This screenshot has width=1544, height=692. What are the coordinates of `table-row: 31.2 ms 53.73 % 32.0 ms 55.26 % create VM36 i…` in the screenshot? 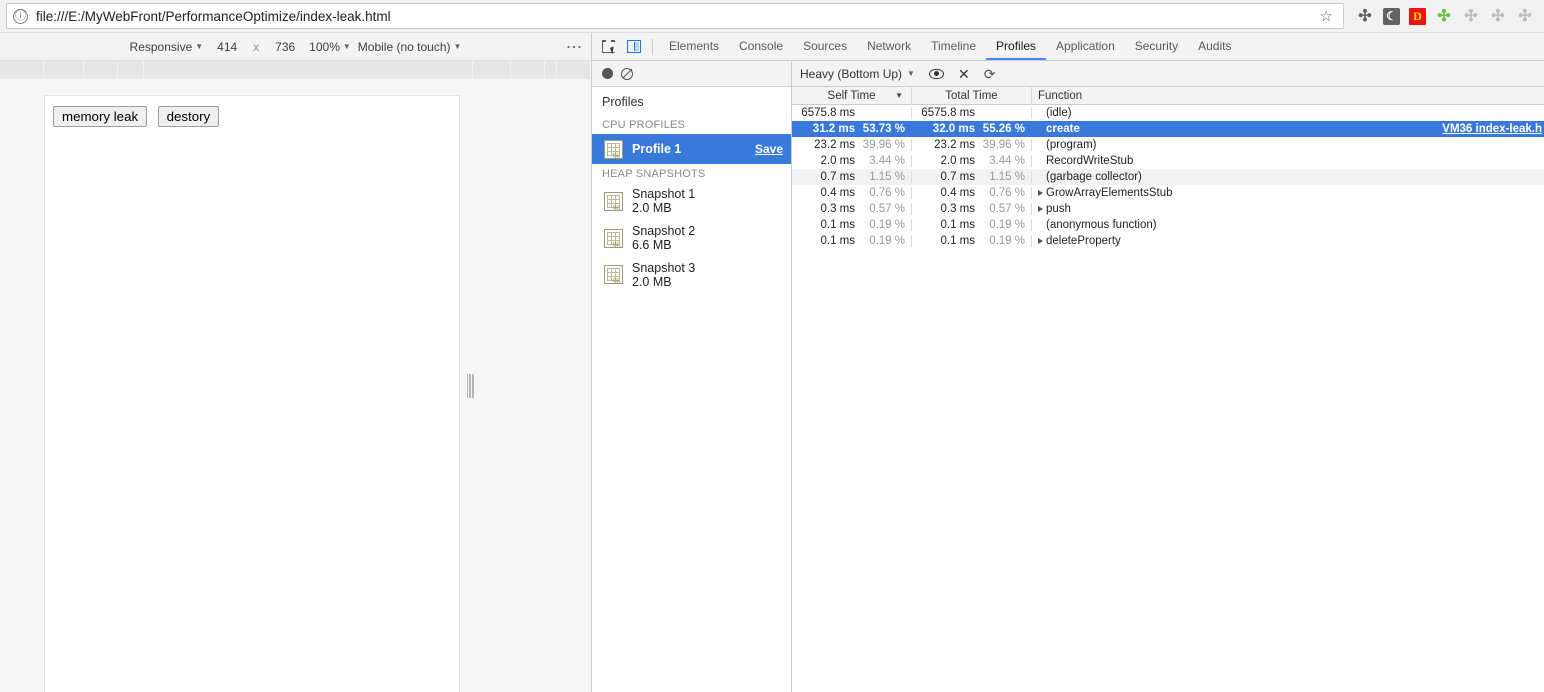 It's located at (1168, 129).